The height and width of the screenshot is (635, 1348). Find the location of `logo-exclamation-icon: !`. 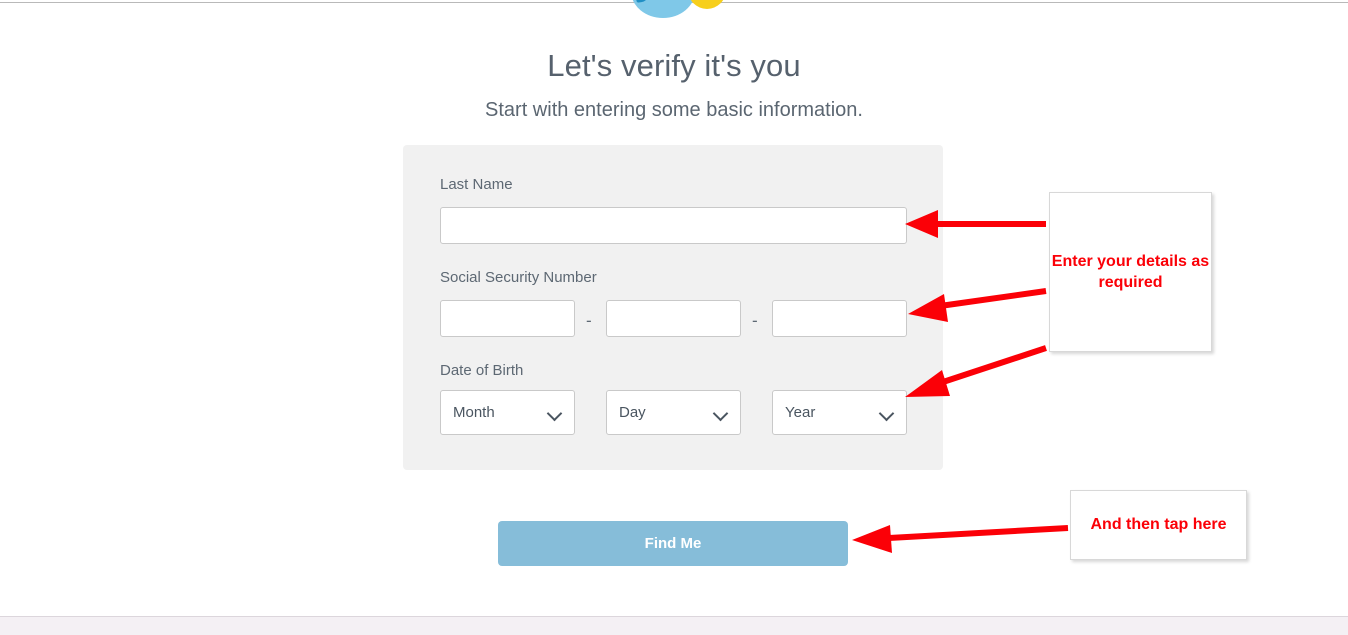

logo-exclamation-icon: ! is located at coordinates (707, 4).